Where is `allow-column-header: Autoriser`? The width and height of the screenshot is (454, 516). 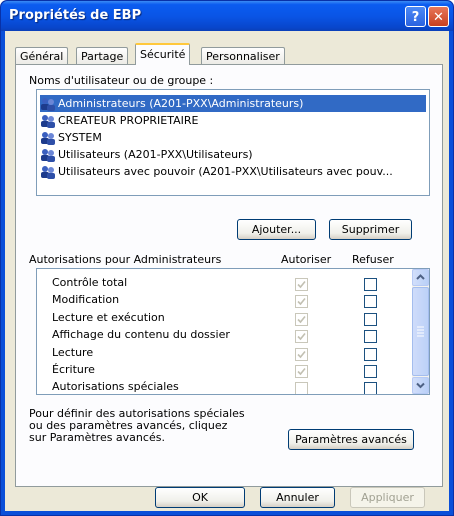 allow-column-header: Autoriser is located at coordinates (306, 259).